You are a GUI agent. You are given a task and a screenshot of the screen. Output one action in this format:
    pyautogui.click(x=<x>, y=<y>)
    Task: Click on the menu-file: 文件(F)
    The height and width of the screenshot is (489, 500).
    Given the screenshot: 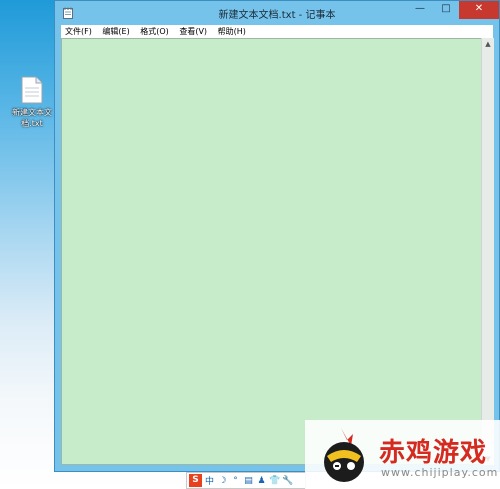 What is the action you would take?
    pyautogui.click(x=78, y=31)
    